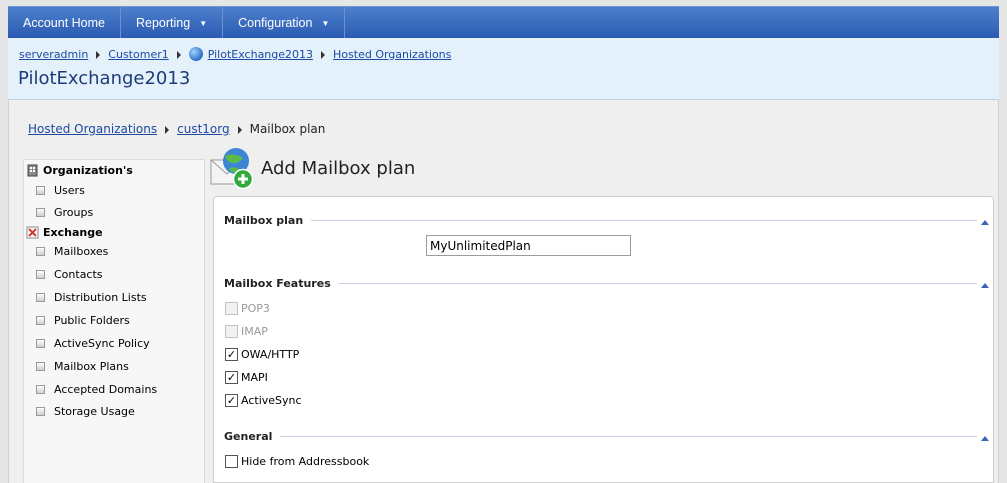  I want to click on activesync-checkbox: ✓, so click(231, 400).